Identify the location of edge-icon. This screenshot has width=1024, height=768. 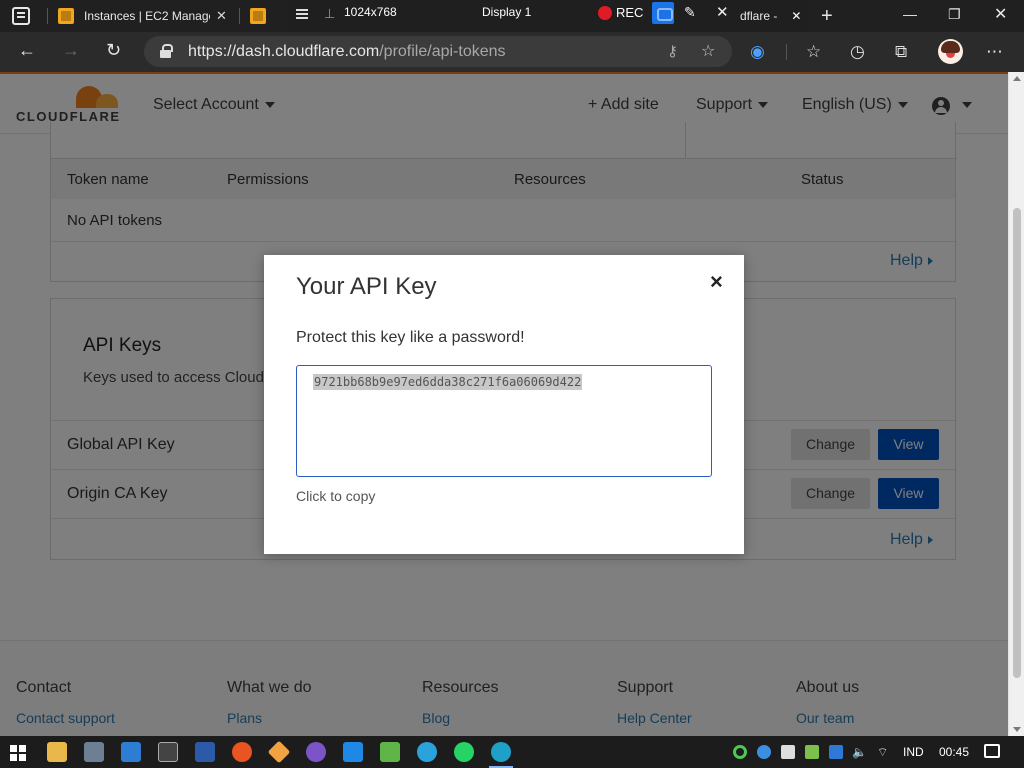
(501, 755).